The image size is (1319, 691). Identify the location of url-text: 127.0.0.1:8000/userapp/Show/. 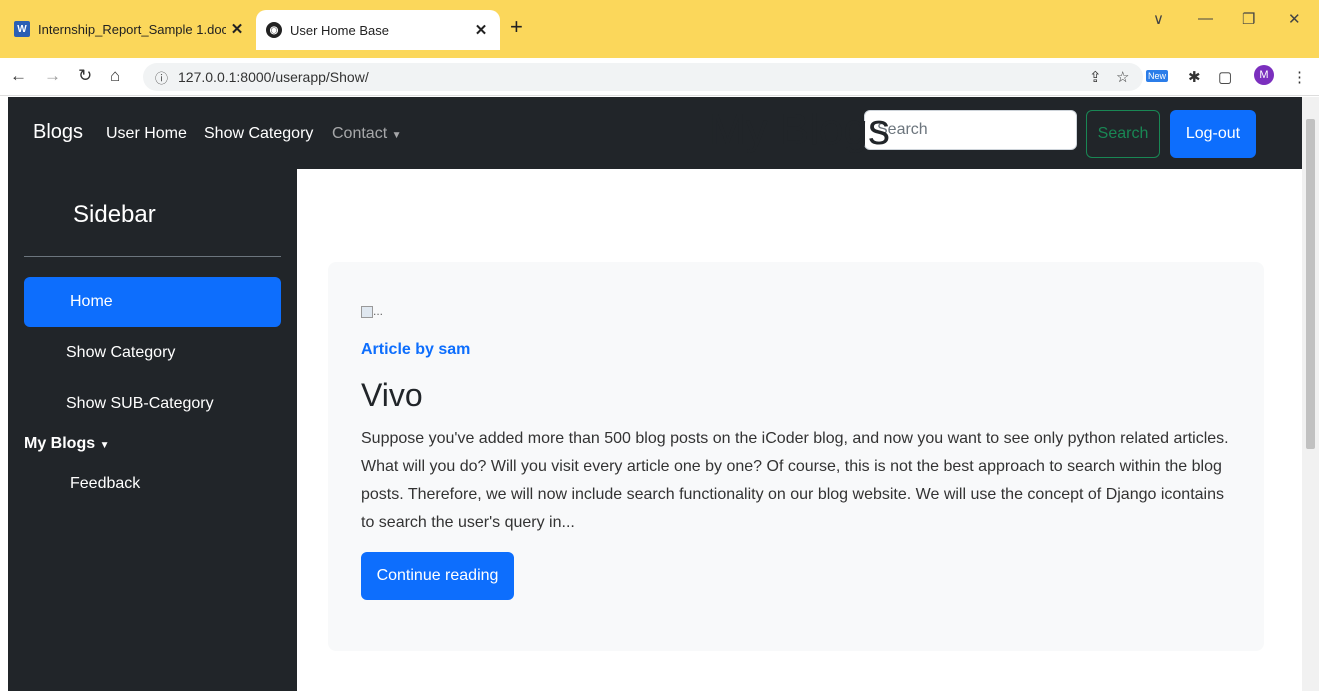
(273, 77).